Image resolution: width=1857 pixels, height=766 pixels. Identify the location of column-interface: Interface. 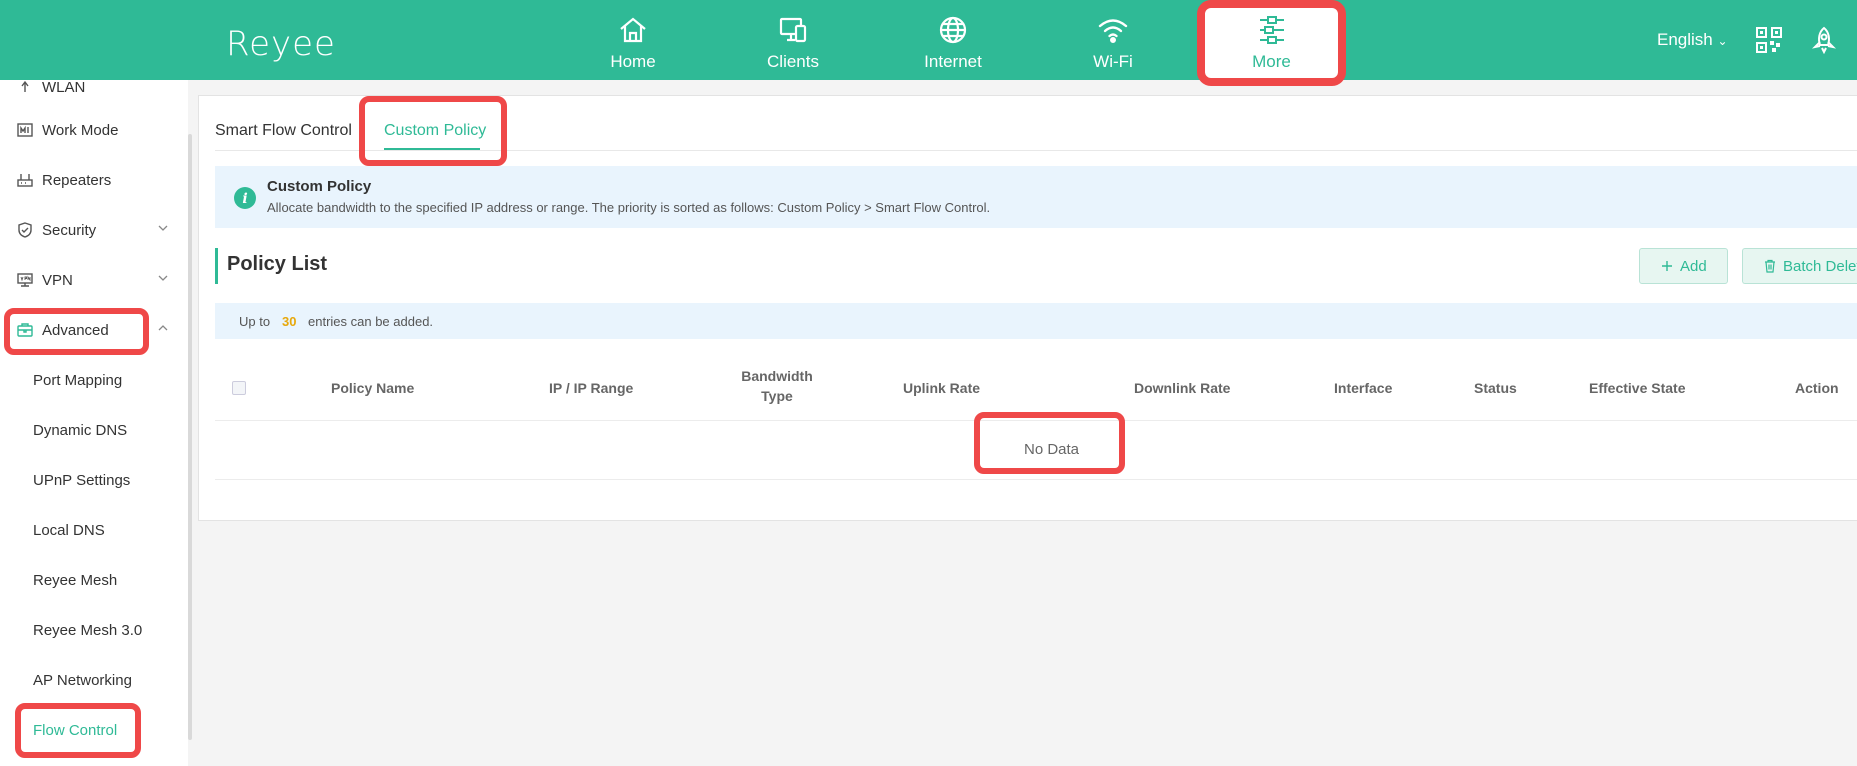
(1363, 388).